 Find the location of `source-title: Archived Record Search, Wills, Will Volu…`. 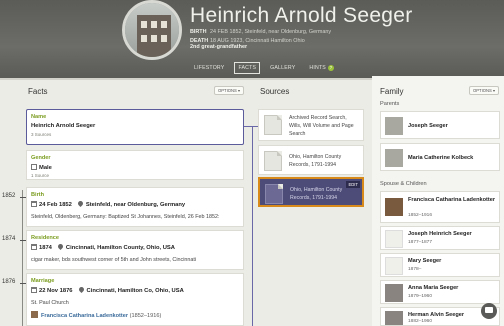

source-title: Archived Record Search, Wills, Will Volu… is located at coordinates (321, 126).